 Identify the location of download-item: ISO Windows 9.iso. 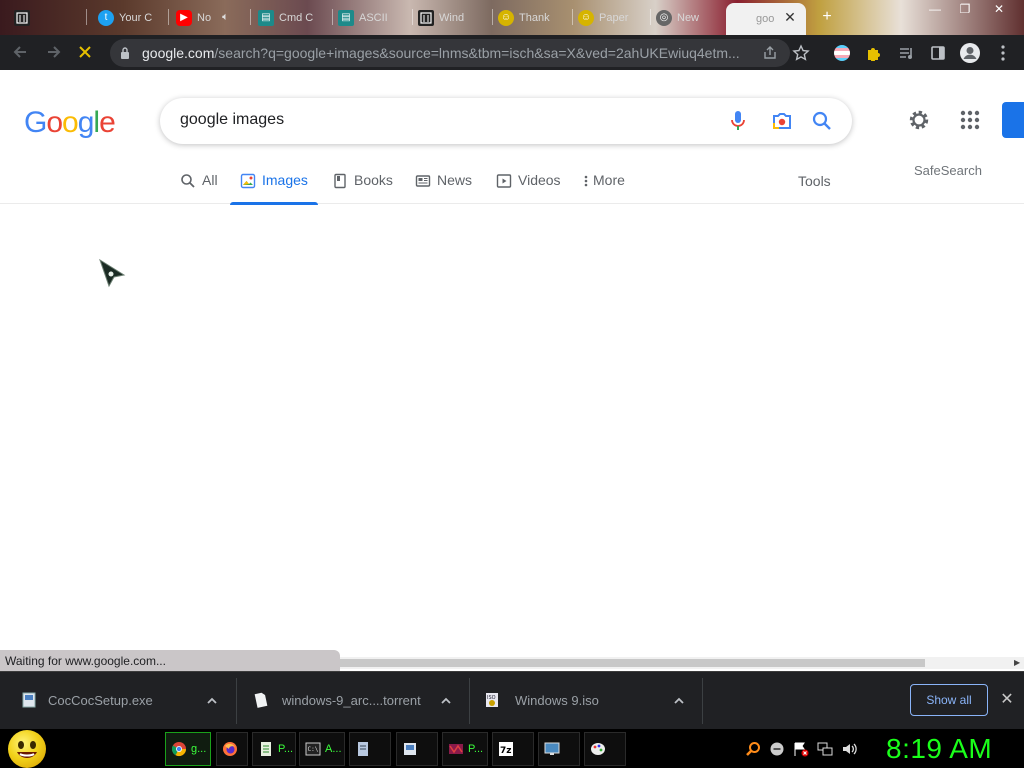
(585, 701).